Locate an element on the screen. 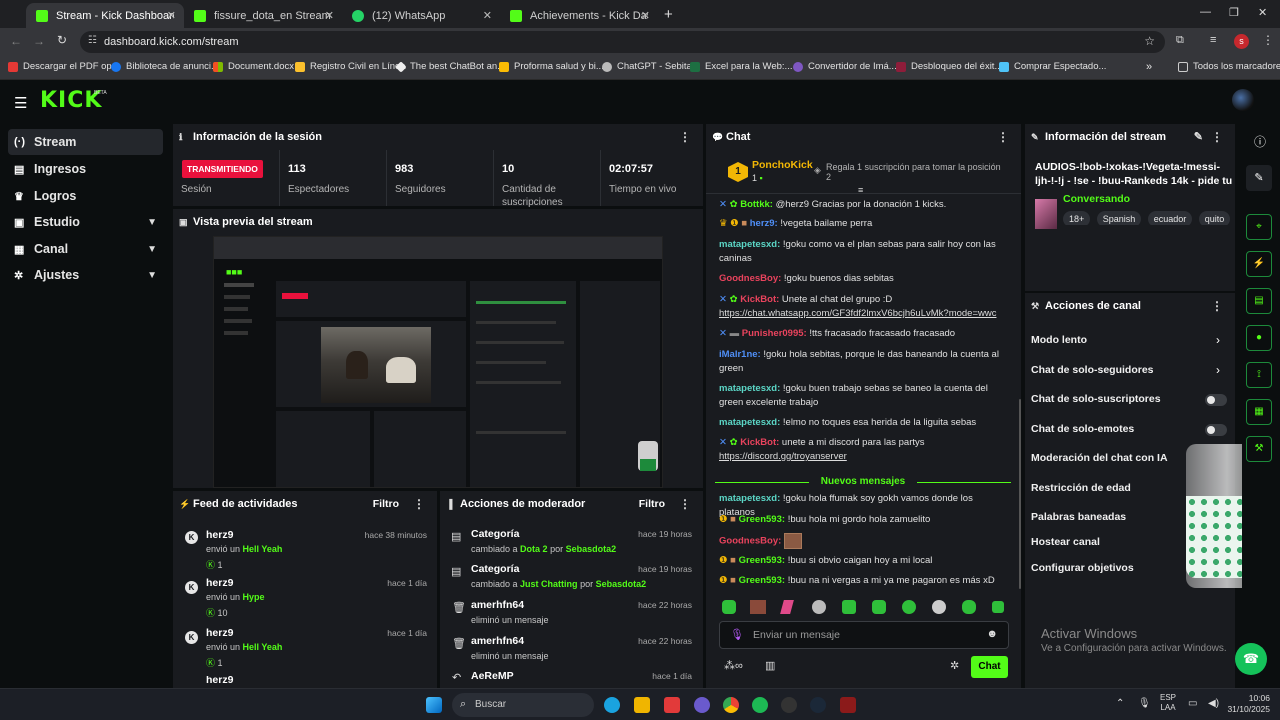 The width and height of the screenshot is (1280, 720). store-rail-icon: ▦ is located at coordinates (1259, 412).